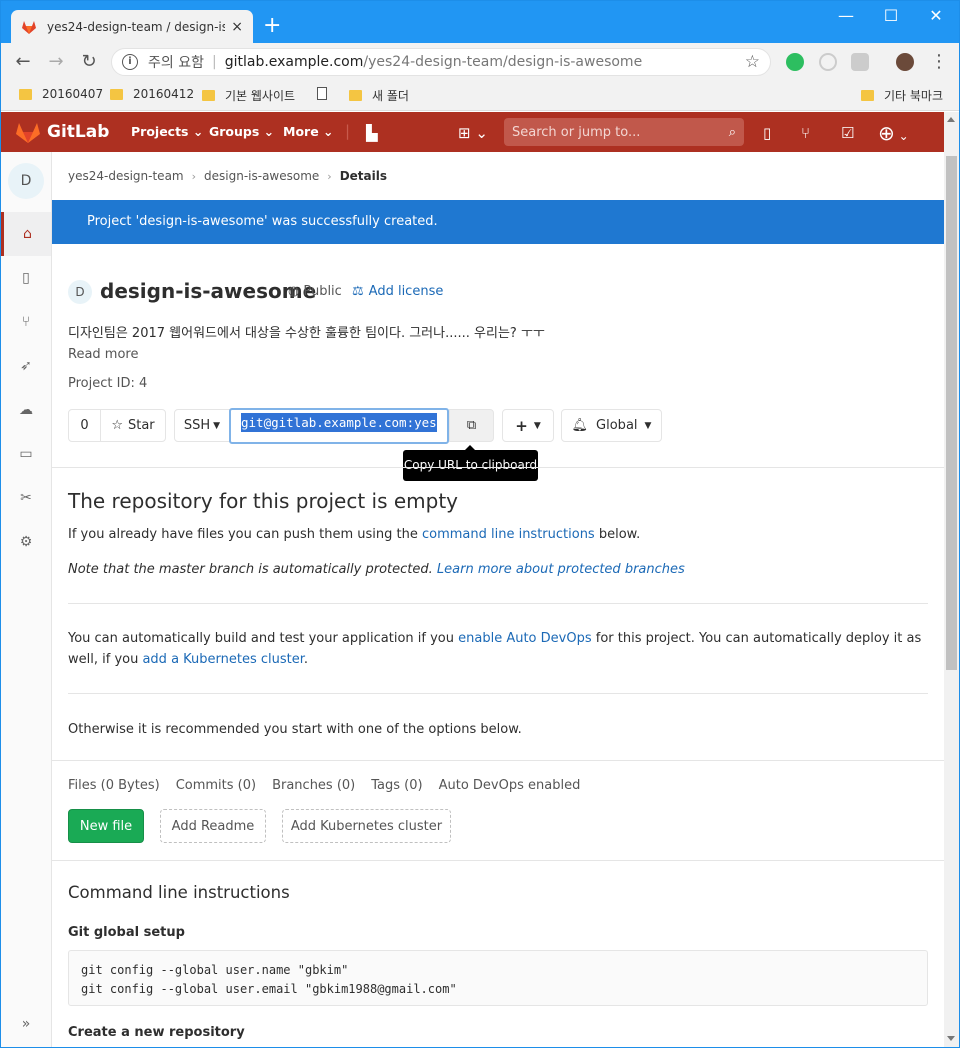  I want to click on gitlab-logo: GitLab, so click(62, 132).